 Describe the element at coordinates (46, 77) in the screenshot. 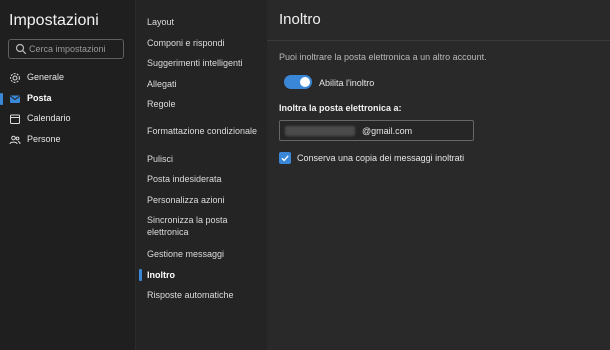

I see `nav-item-label: Generale` at that location.